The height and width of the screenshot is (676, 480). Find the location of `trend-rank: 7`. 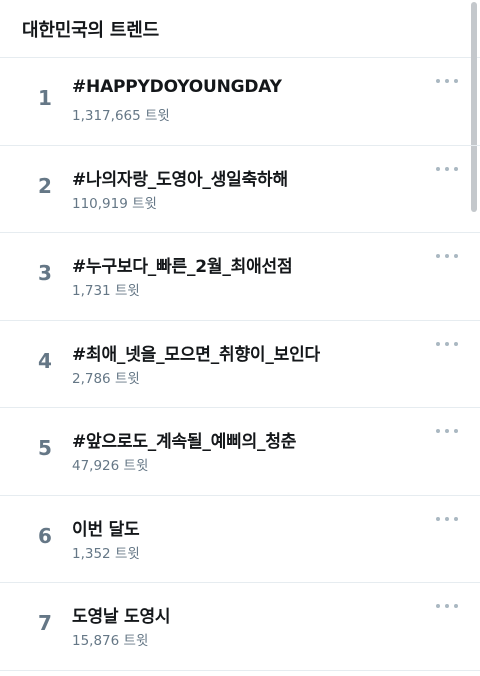

trend-rank: 7 is located at coordinates (45, 623).